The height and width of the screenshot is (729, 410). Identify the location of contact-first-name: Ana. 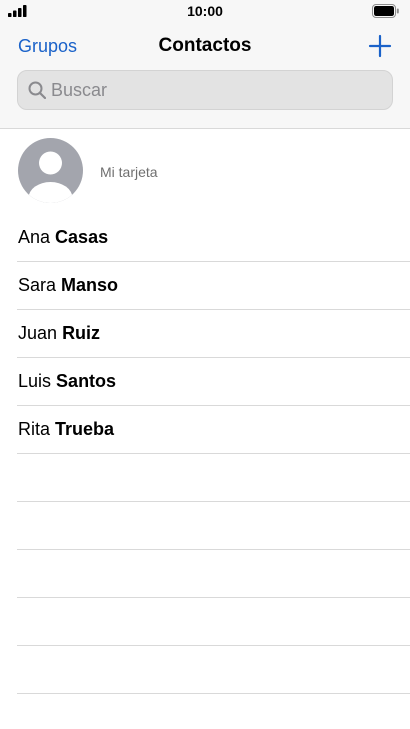
(34, 237).